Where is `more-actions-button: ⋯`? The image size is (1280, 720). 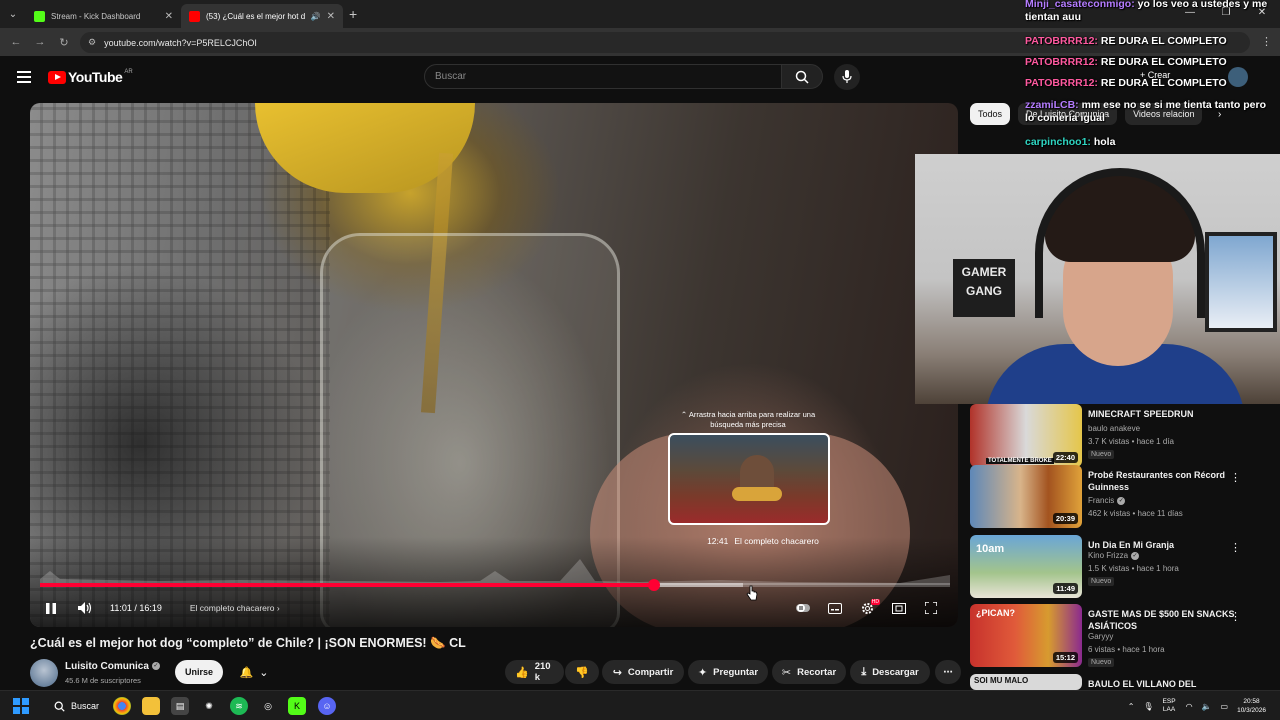 more-actions-button: ⋯ is located at coordinates (948, 672).